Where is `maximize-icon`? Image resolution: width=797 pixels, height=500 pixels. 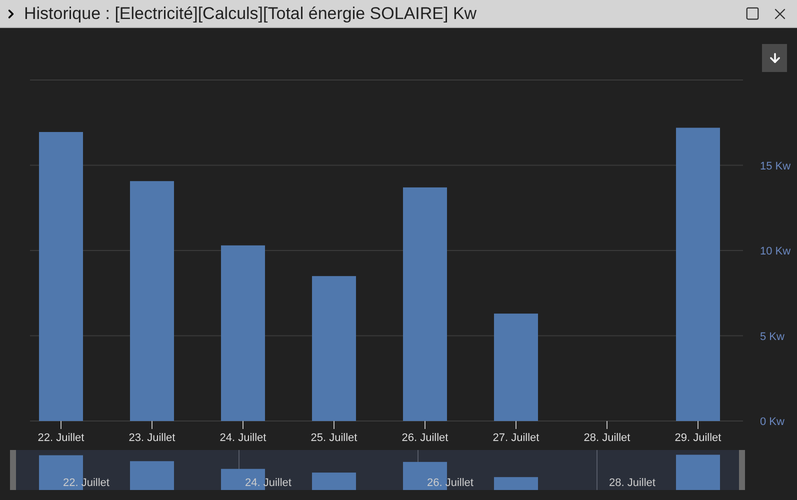
maximize-icon is located at coordinates (752, 13).